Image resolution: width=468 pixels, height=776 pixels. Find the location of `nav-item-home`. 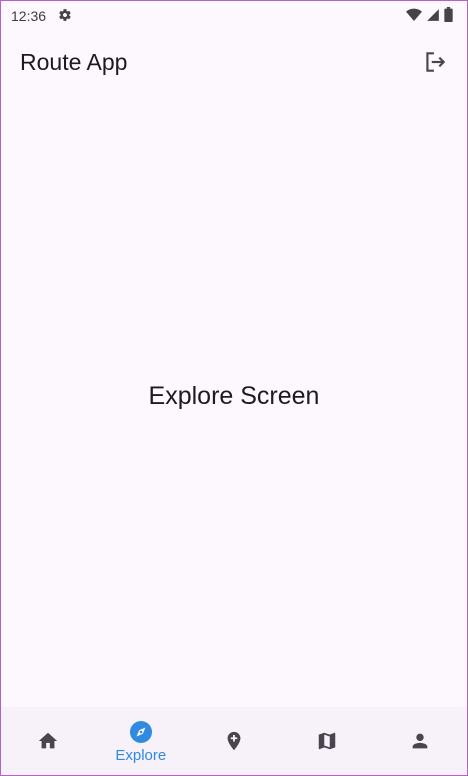

nav-item-home is located at coordinates (47, 741).